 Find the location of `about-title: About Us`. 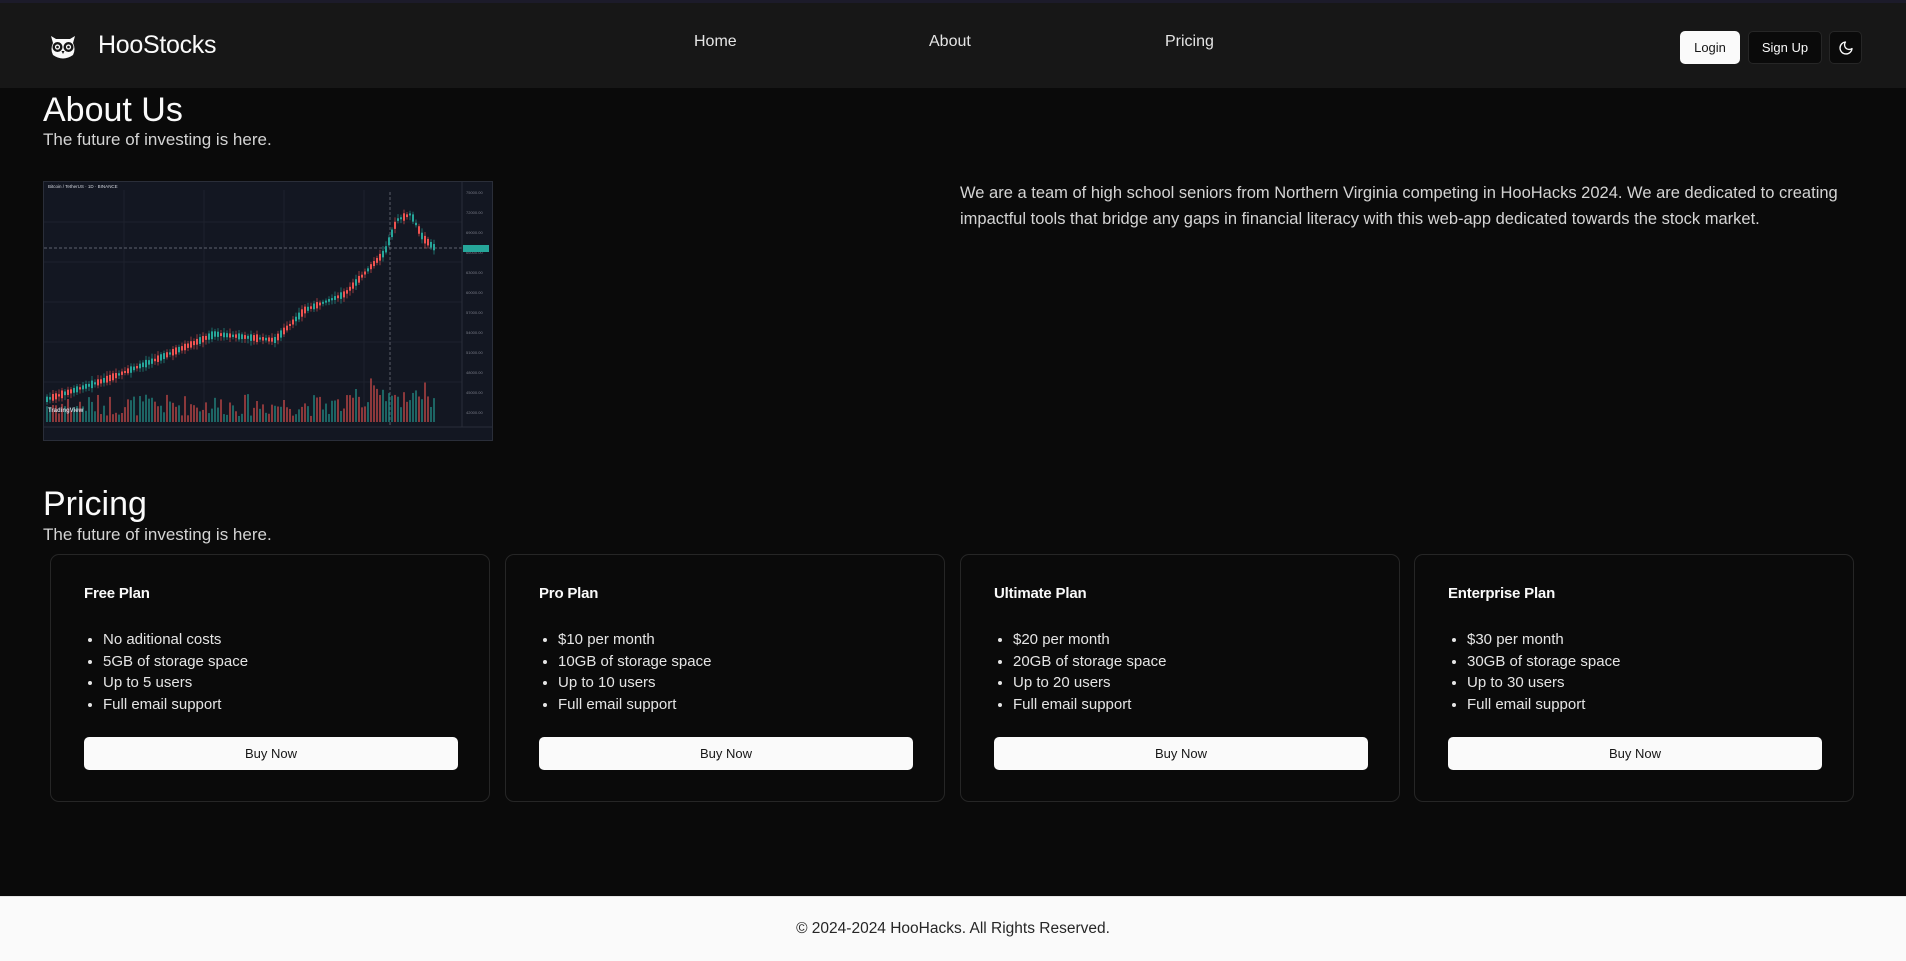

about-title: About Us is located at coordinates (113, 110).